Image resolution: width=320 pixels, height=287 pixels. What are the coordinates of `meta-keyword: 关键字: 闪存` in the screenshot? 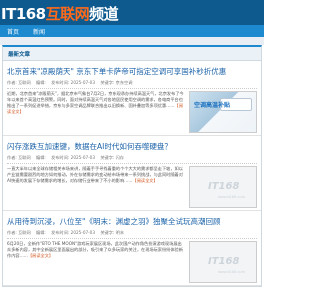 It's located at (112, 157).